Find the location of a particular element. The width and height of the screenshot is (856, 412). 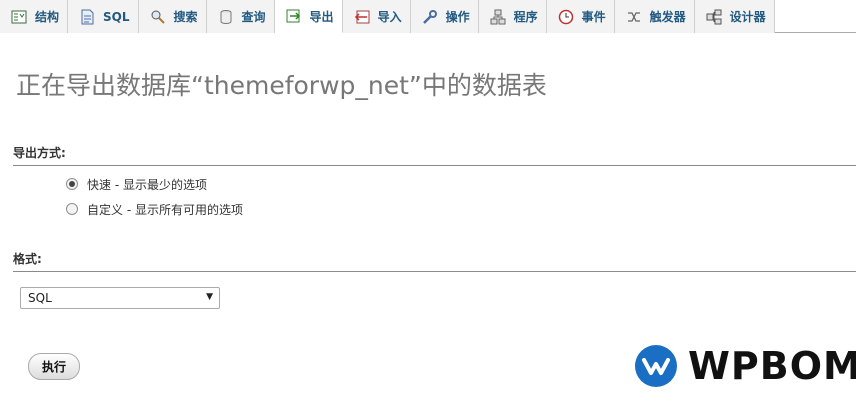

export-icon is located at coordinates (294, 16).